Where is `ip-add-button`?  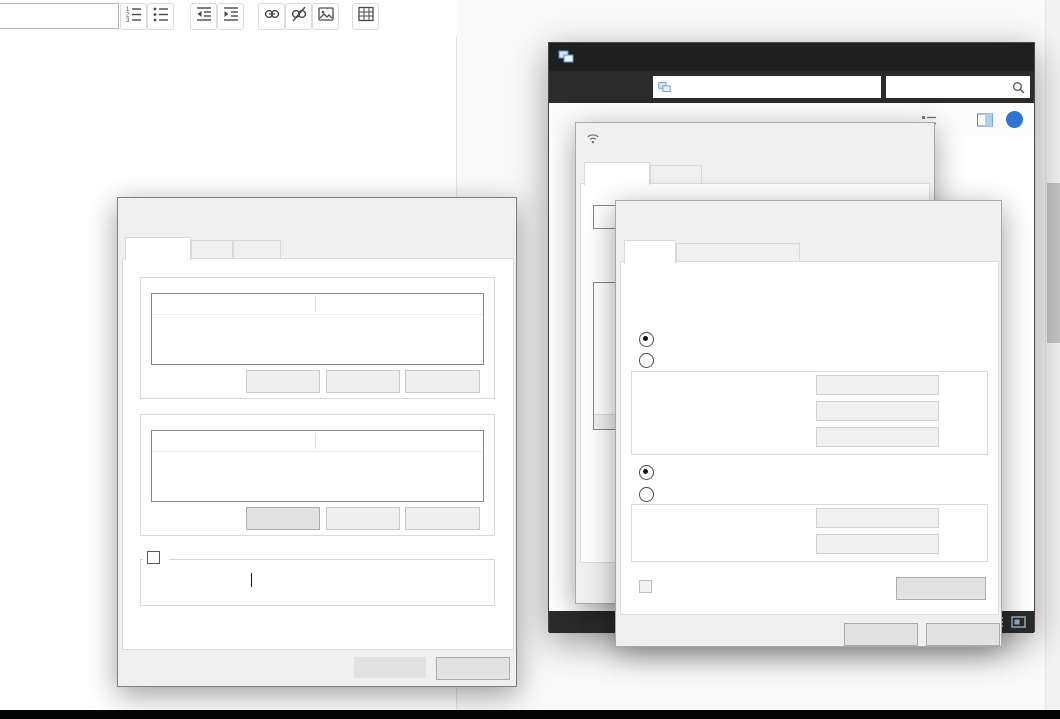
ip-add-button is located at coordinates (283, 381).